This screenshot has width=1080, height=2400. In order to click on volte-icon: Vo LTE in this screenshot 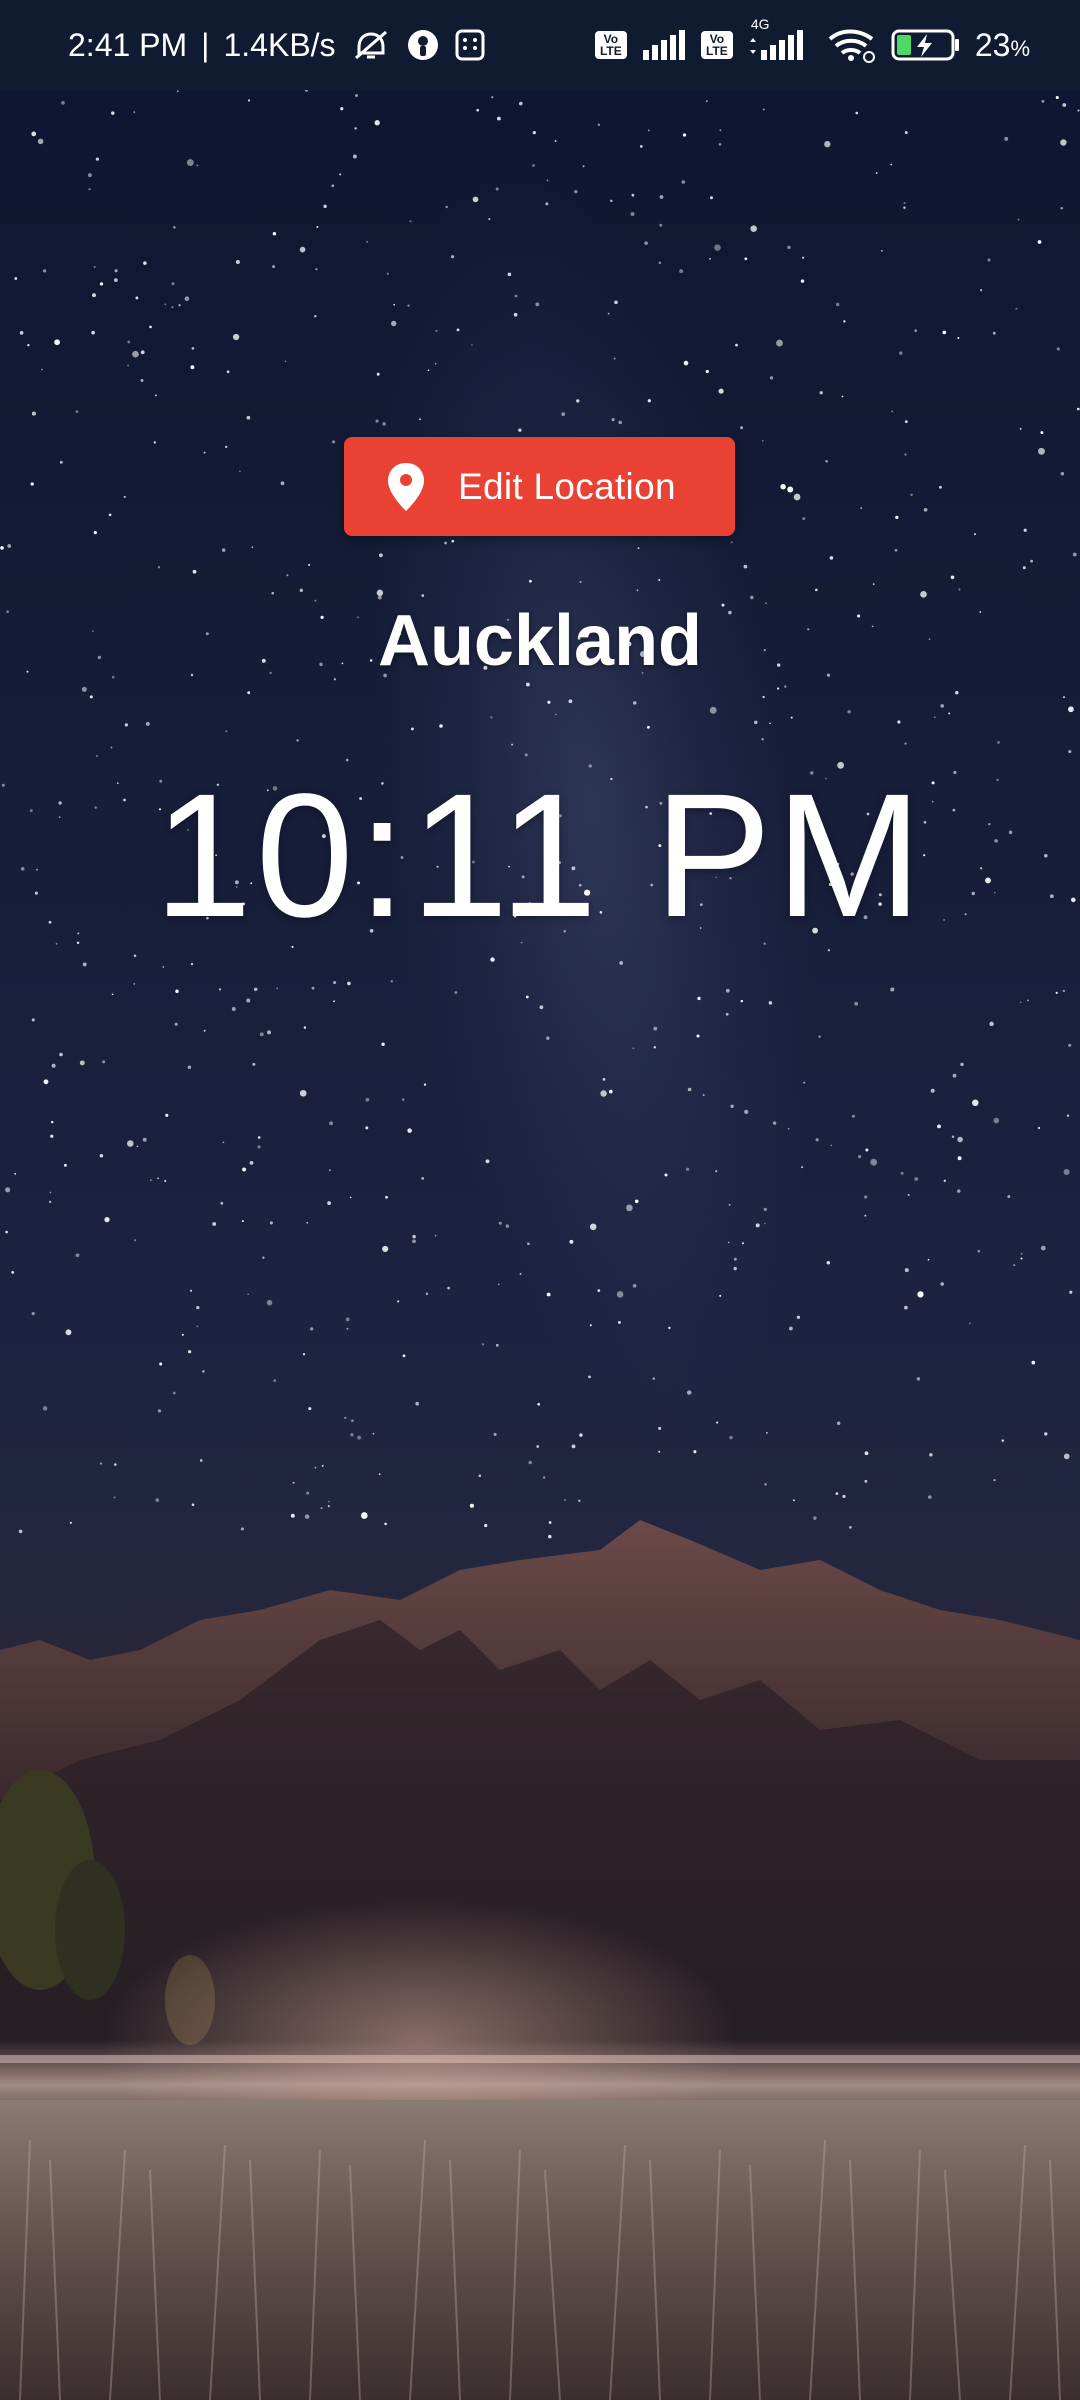, I will do `click(716, 45)`.